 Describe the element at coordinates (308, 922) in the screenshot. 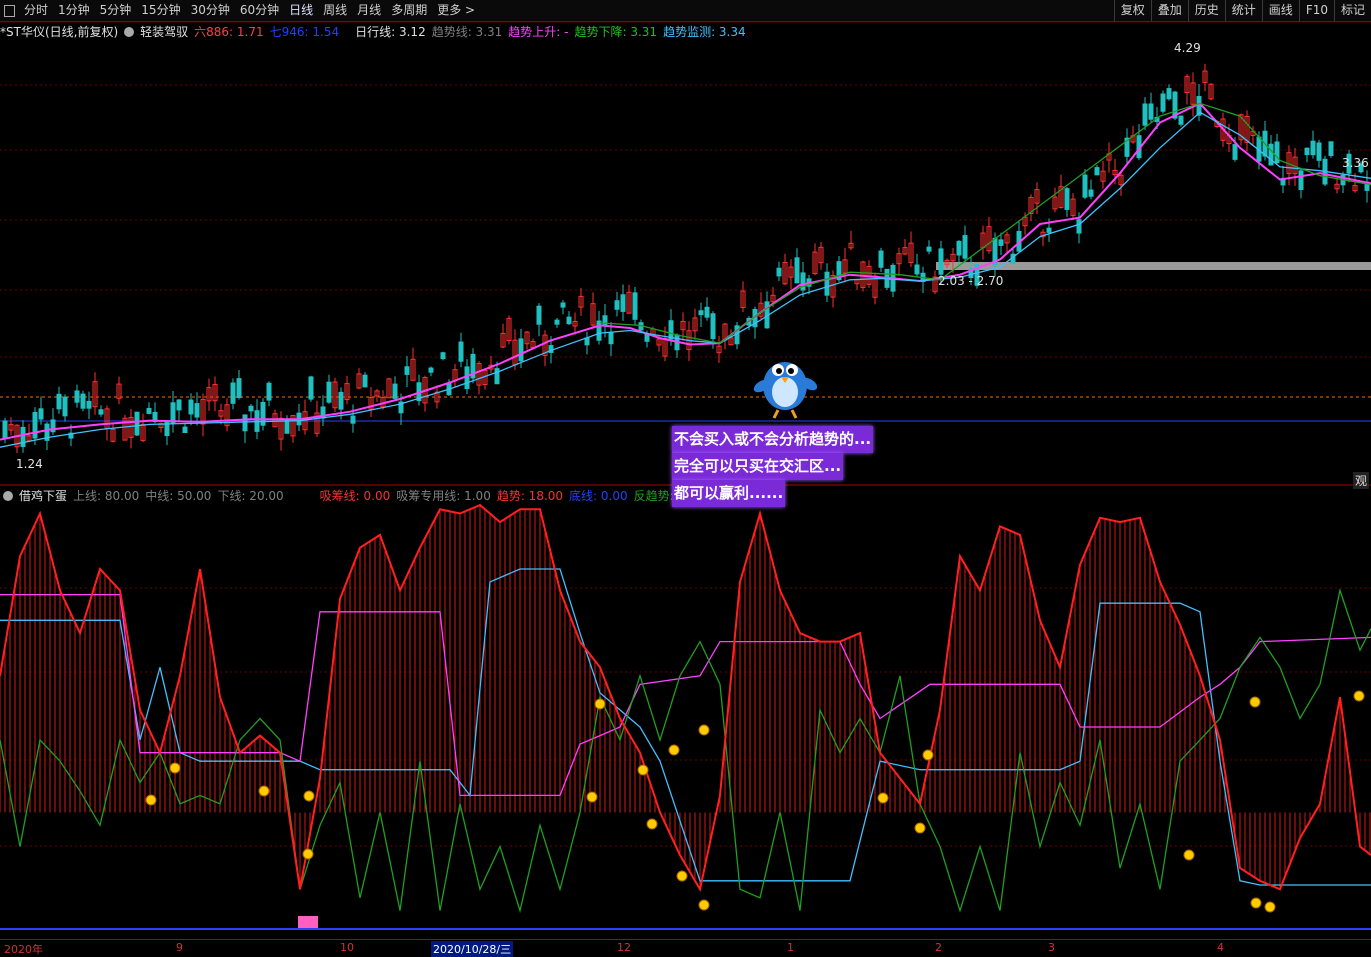

I see `accumulation-bar` at that location.